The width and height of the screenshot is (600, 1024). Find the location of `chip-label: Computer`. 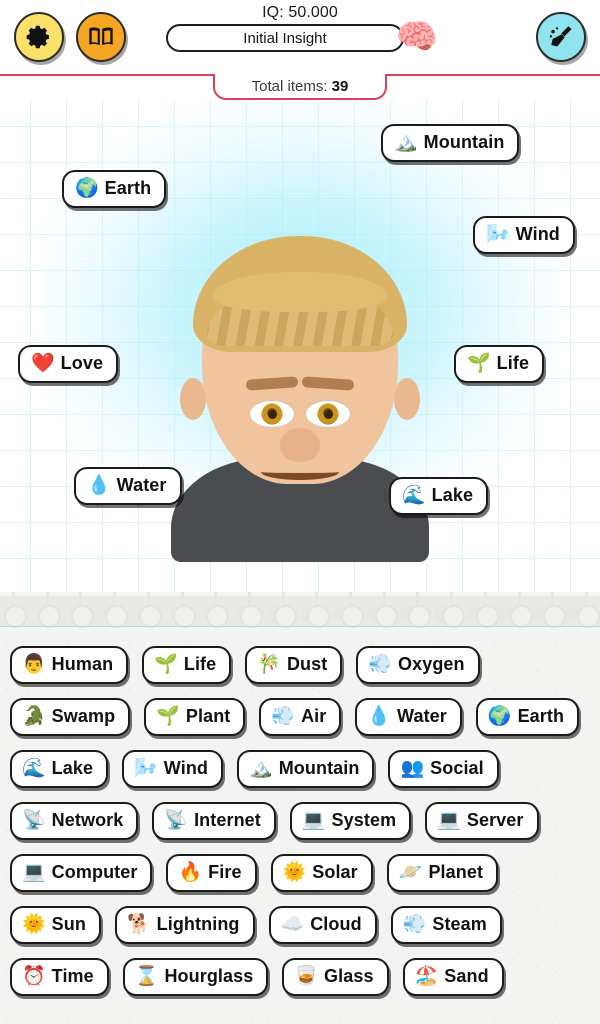

chip-label: Computer is located at coordinates (94, 872).